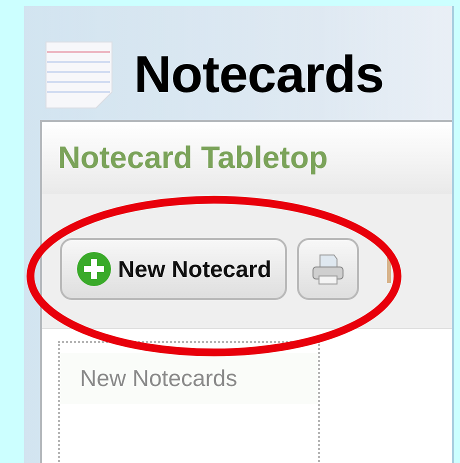 This screenshot has height=463, width=460. Describe the element at coordinates (259, 75) in the screenshot. I see `app-title: Notecards` at that location.